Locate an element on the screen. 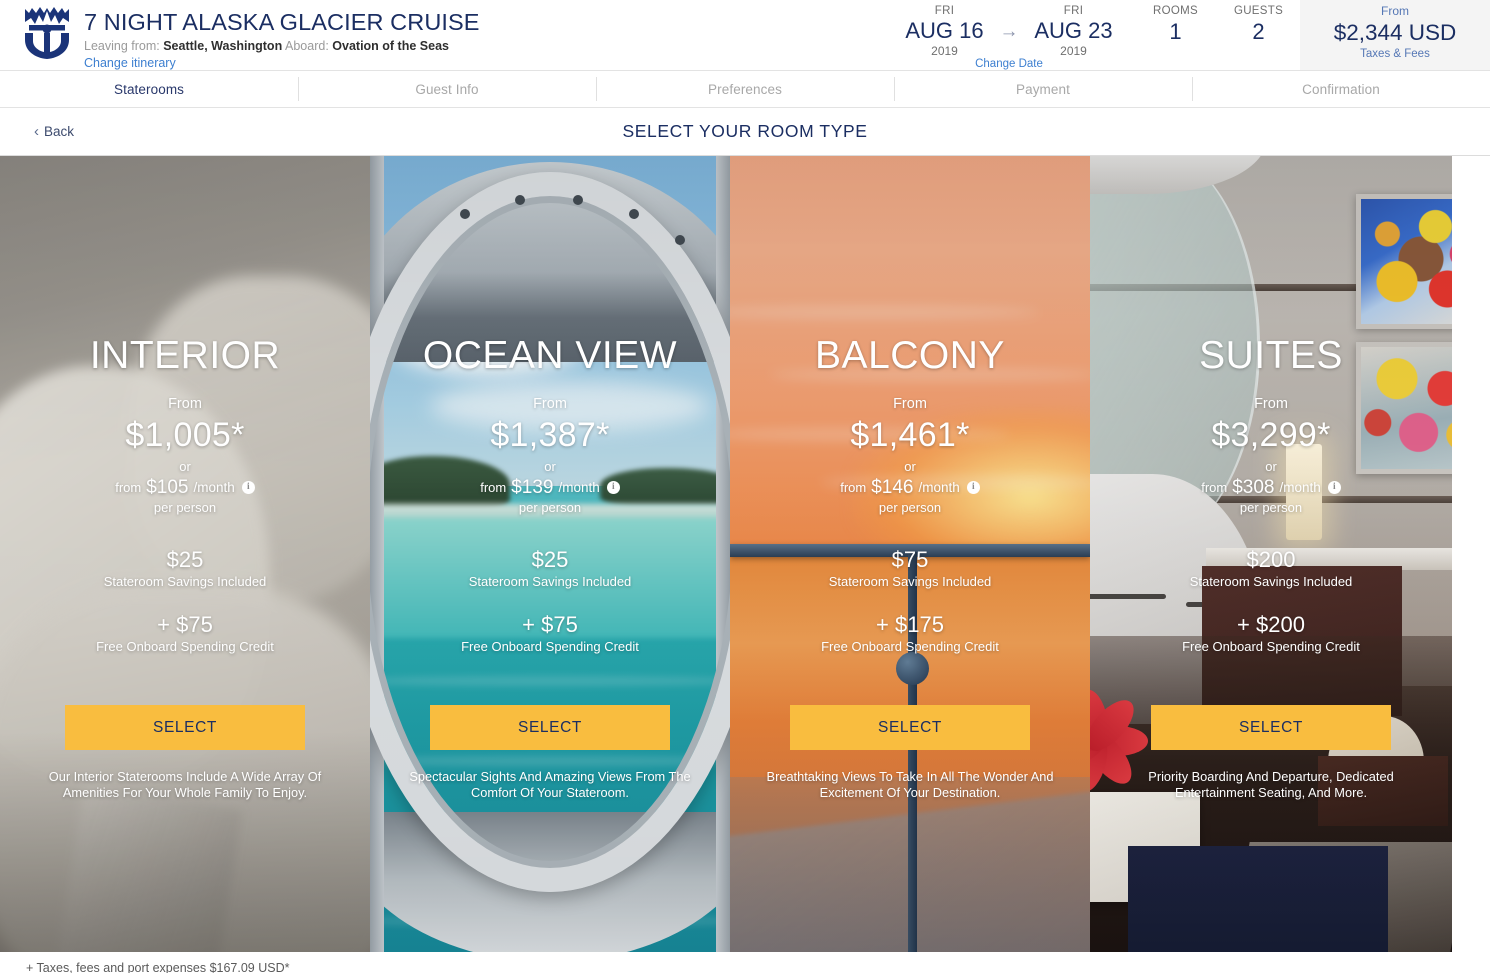 The image size is (1490, 973). total-price-block: From $2,344 USD Taxes & Fees is located at coordinates (1395, 35).